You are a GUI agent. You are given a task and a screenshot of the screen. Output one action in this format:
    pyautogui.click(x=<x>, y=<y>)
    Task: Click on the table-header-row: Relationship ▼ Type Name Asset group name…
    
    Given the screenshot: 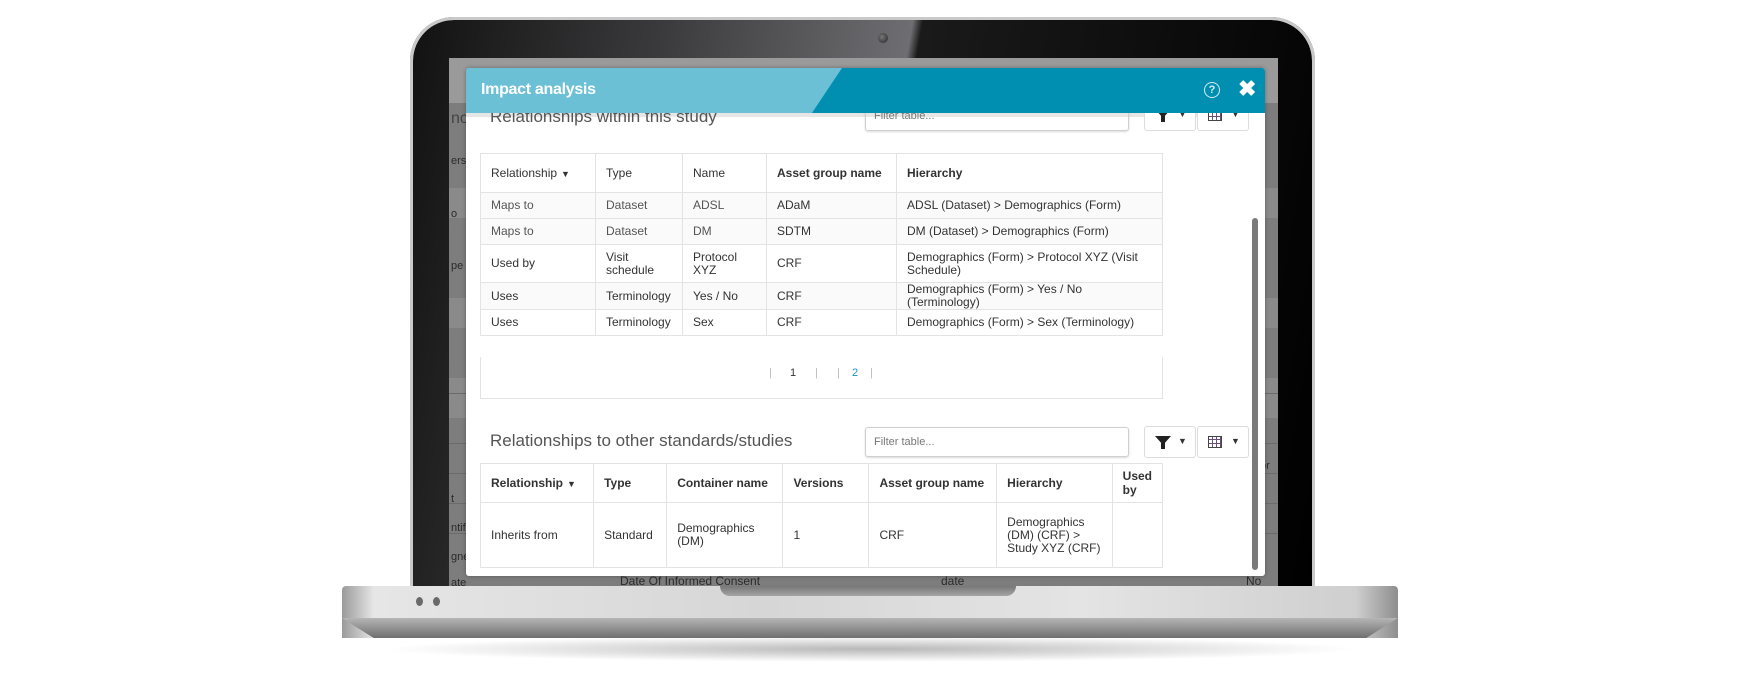 What is the action you would take?
    pyautogui.click(x=821, y=173)
    